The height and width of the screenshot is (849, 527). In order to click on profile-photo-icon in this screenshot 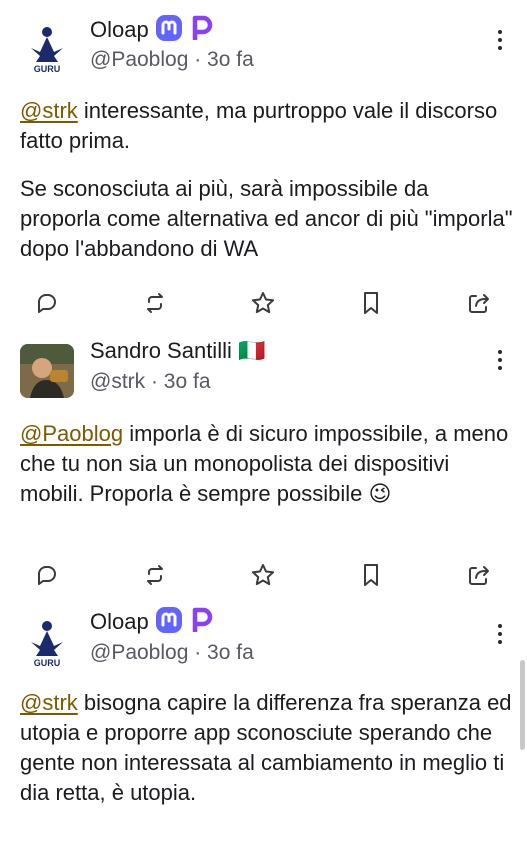, I will do `click(47, 371)`.